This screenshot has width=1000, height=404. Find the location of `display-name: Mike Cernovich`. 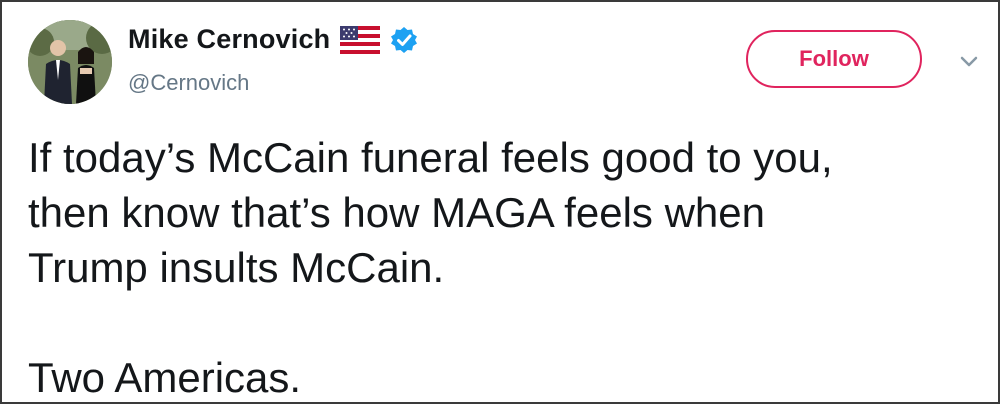

display-name: Mike Cernovich is located at coordinates (229, 39).